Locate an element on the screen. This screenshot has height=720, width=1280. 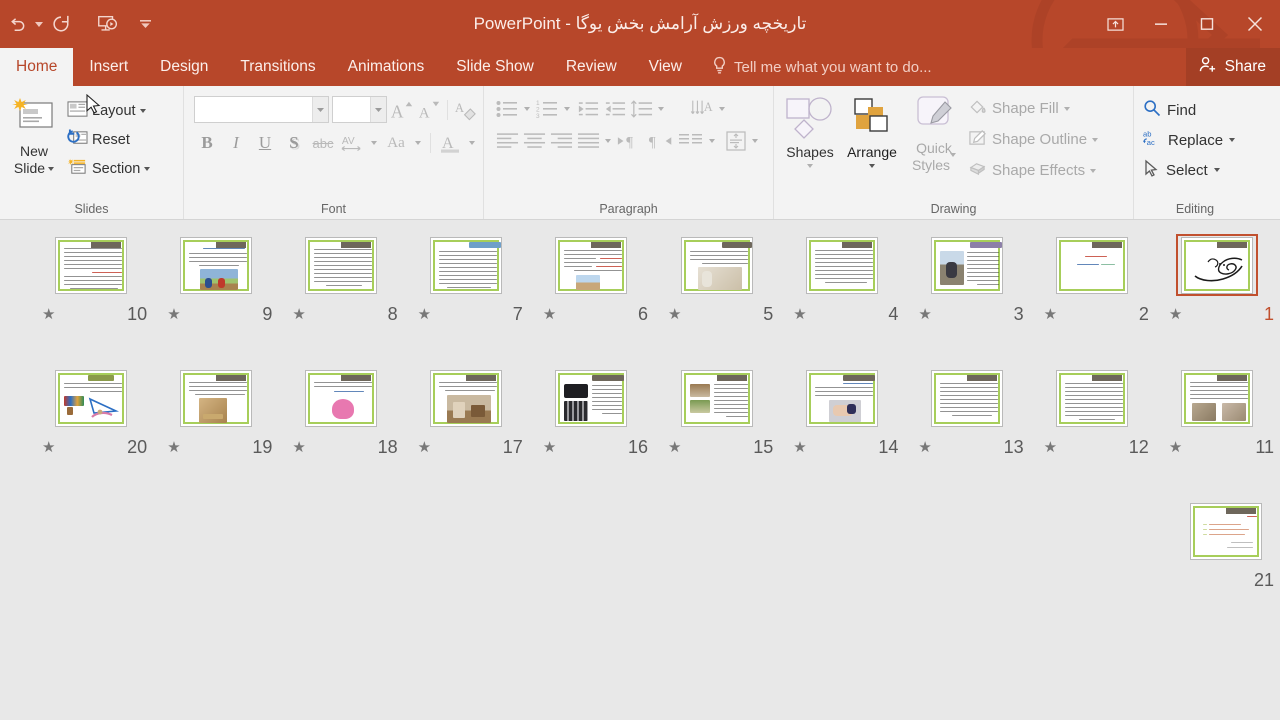
shapes-button: Shapes is located at coordinates (810, 130).